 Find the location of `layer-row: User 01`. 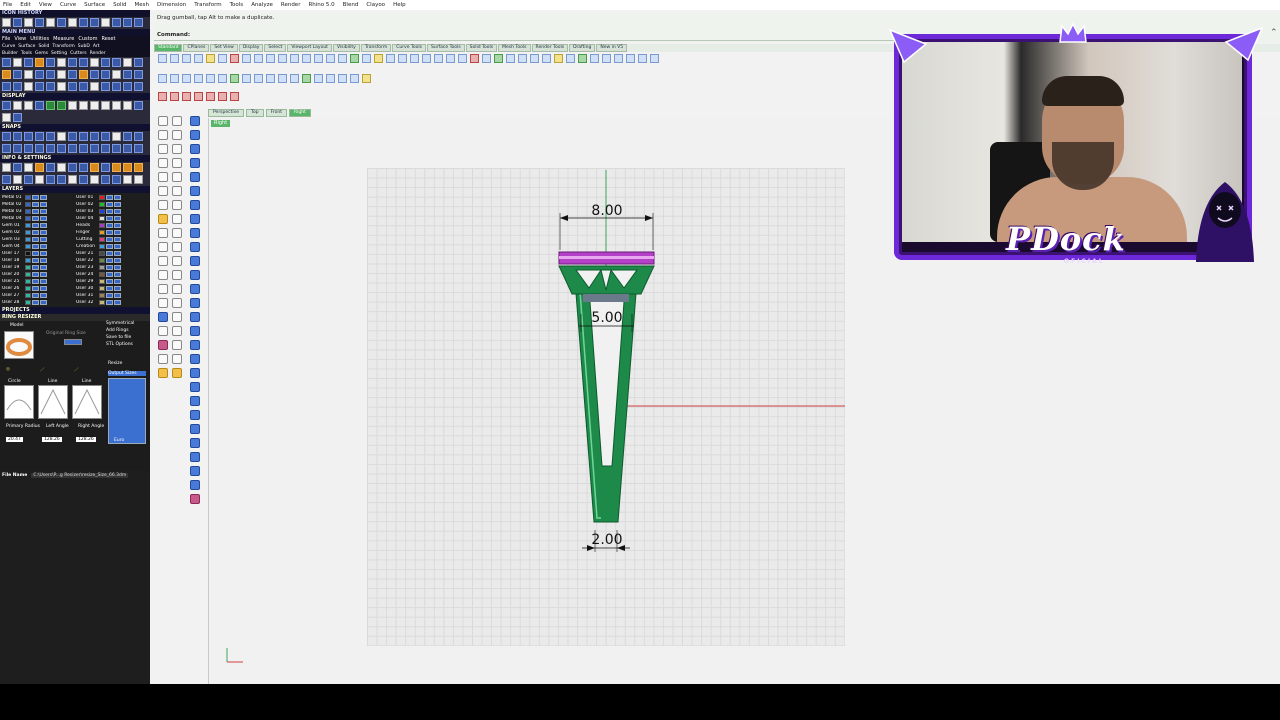

layer-row: User 01 is located at coordinates (112, 197).